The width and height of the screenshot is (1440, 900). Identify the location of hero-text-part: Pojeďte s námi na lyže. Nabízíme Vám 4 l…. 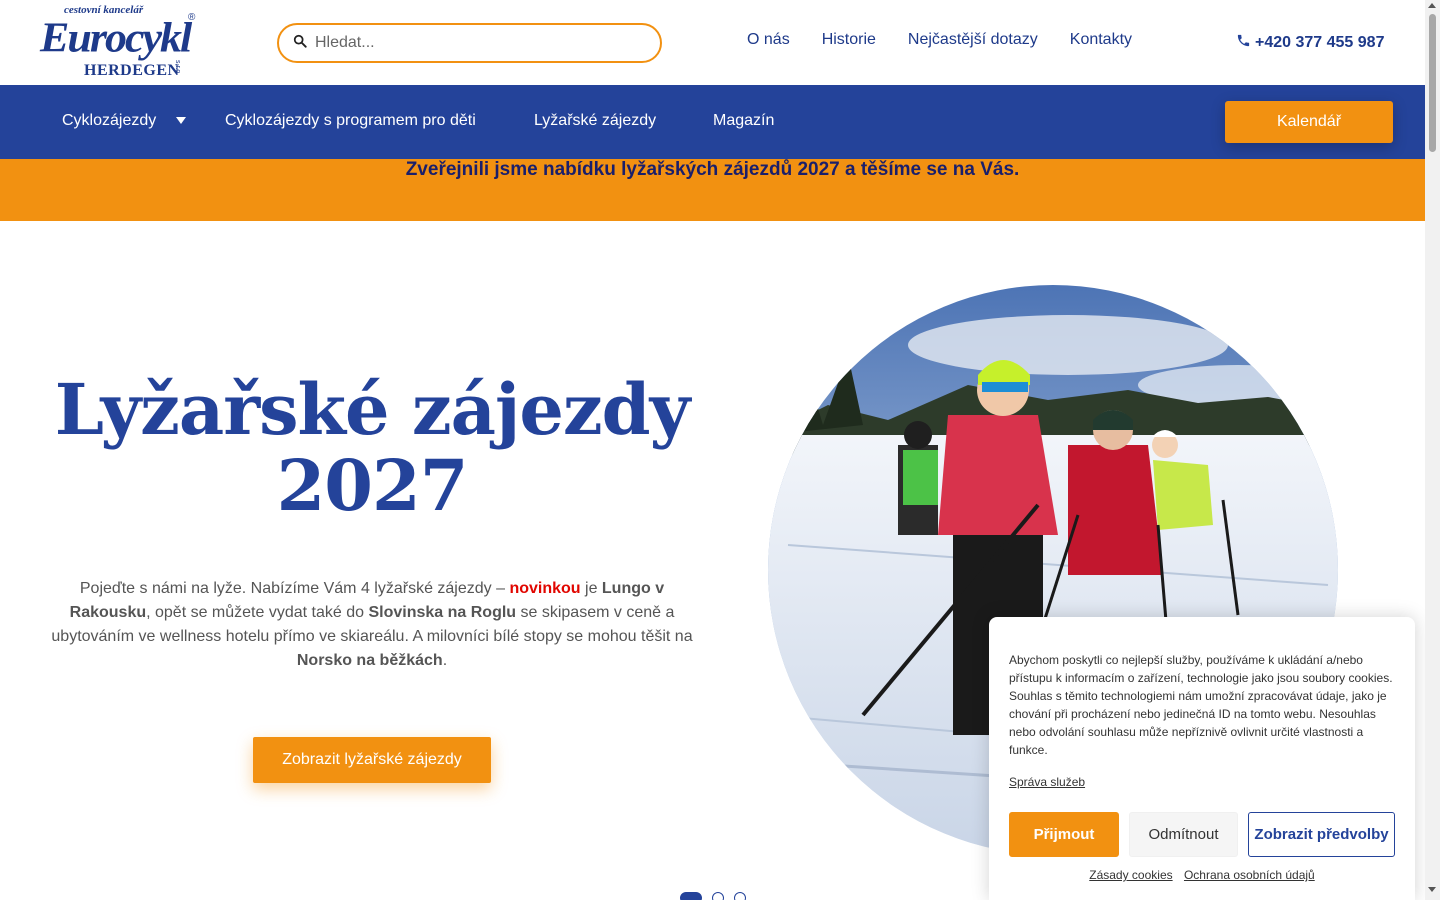
(294, 588).